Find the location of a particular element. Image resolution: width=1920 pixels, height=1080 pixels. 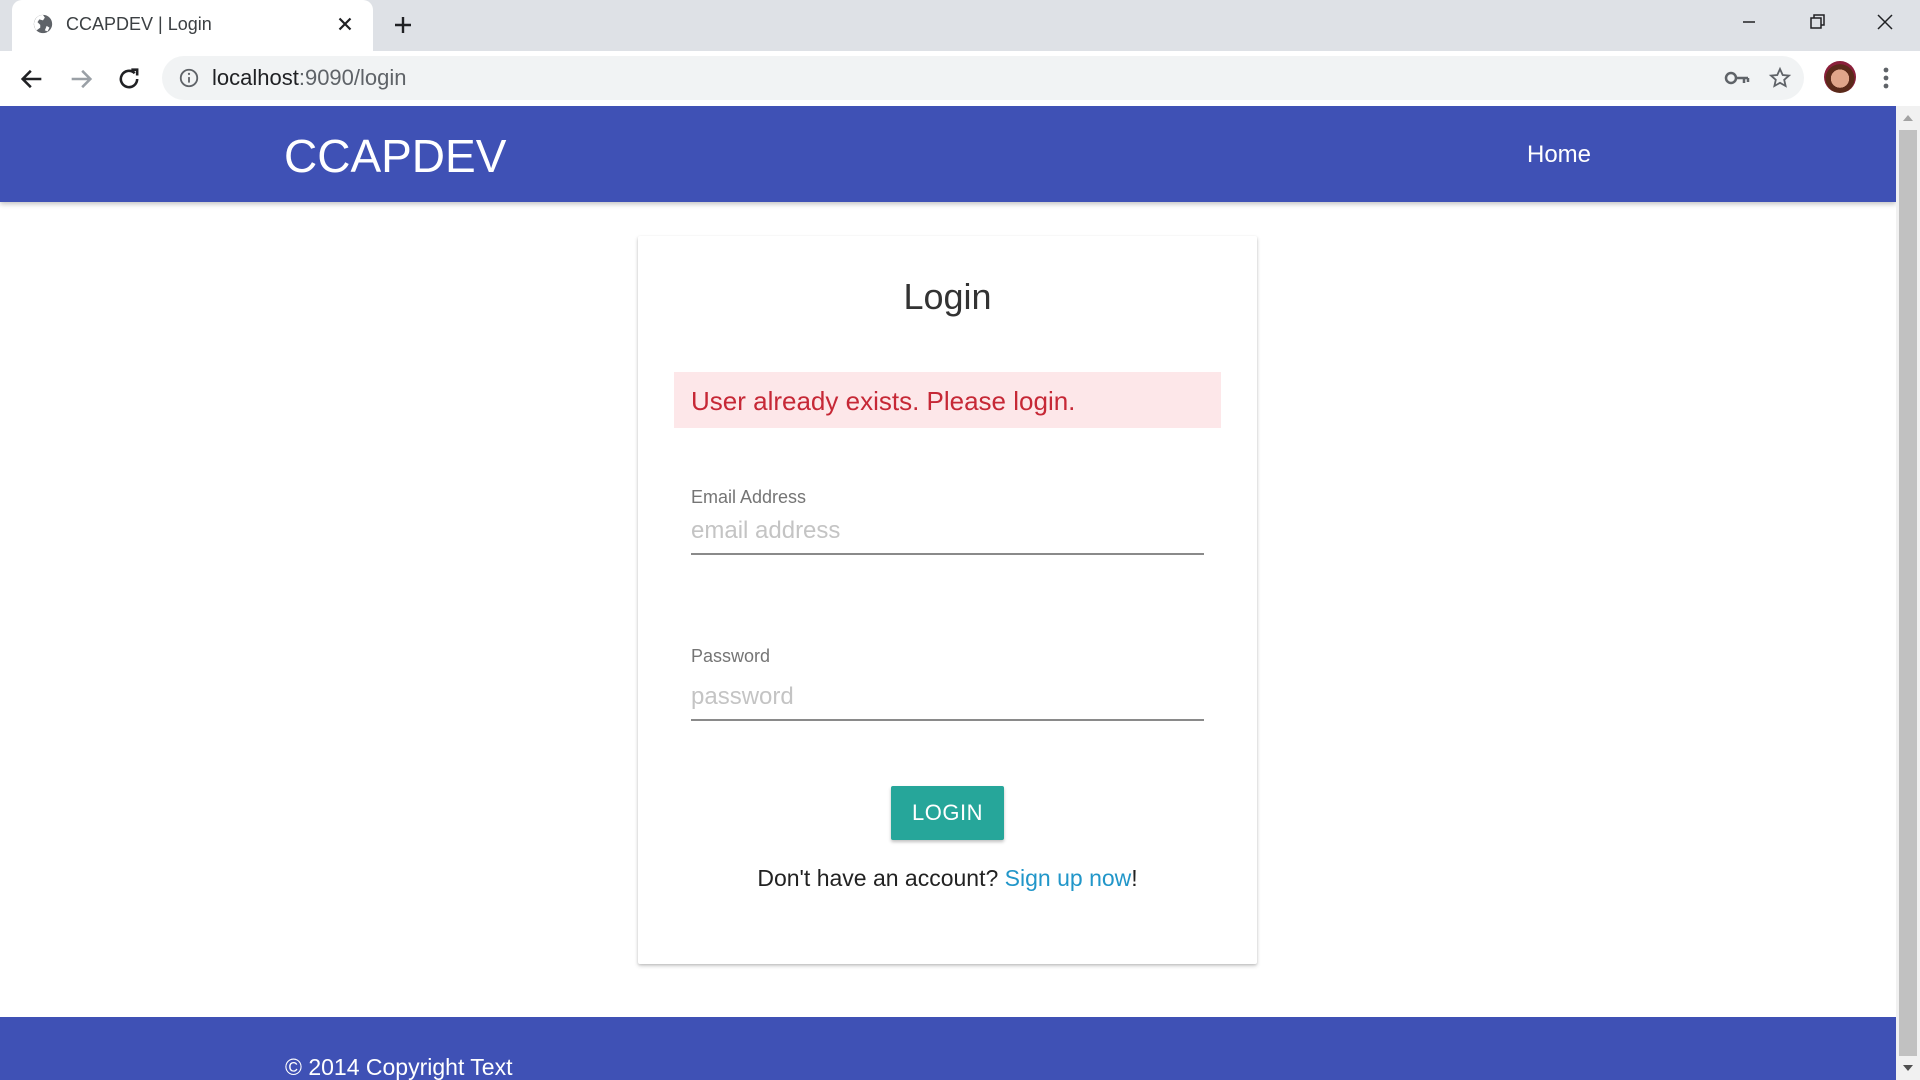

alert-message: User already exists. Please login. is located at coordinates (883, 401).